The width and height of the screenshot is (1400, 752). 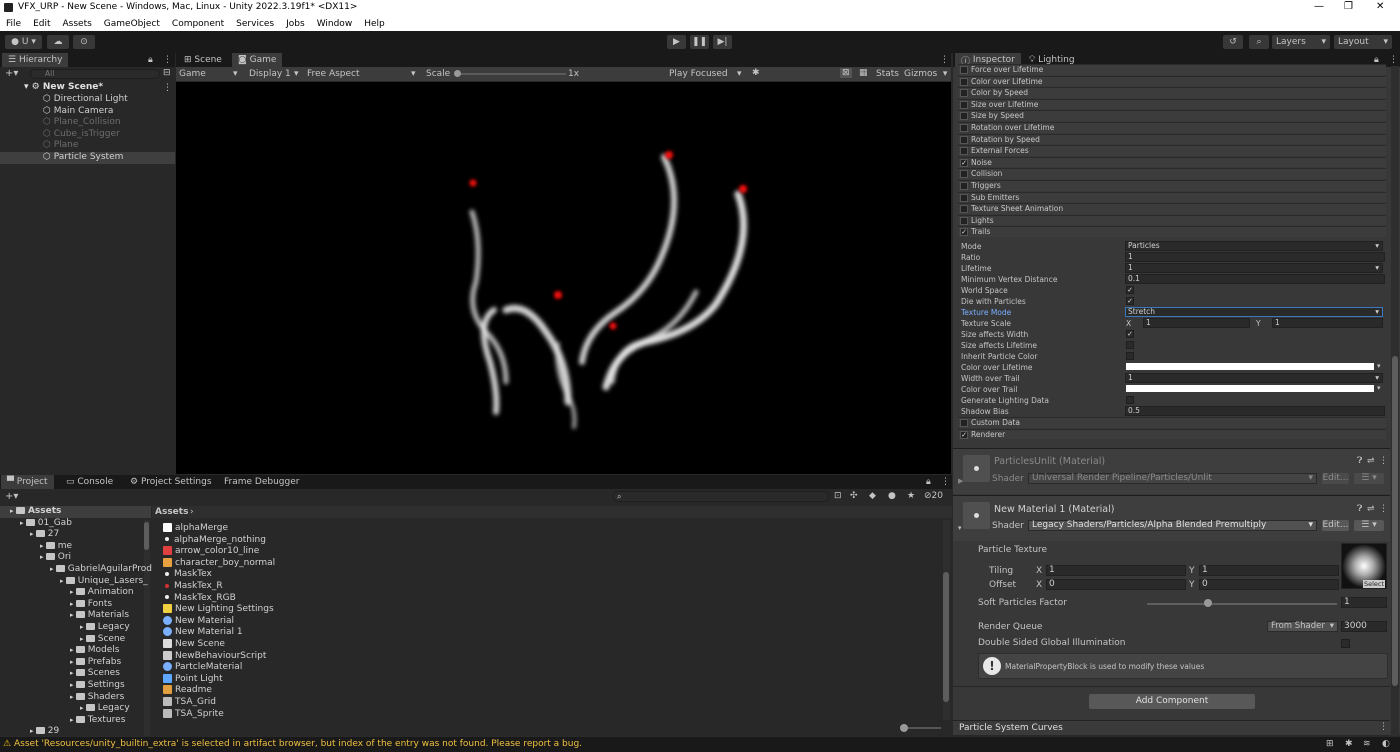 What do you see at coordinates (1130, 334) in the screenshot?
I see `size-width-checkbox: ✓` at bounding box center [1130, 334].